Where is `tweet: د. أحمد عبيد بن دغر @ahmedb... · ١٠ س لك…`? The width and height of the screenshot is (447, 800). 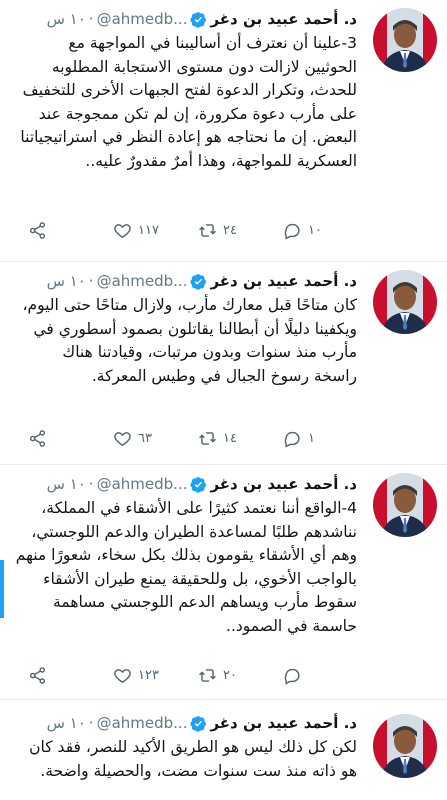
tweet: د. أحمد عبيد بن دغر @ahmedb... · ١٠ س لك… is located at coordinates (223, 750).